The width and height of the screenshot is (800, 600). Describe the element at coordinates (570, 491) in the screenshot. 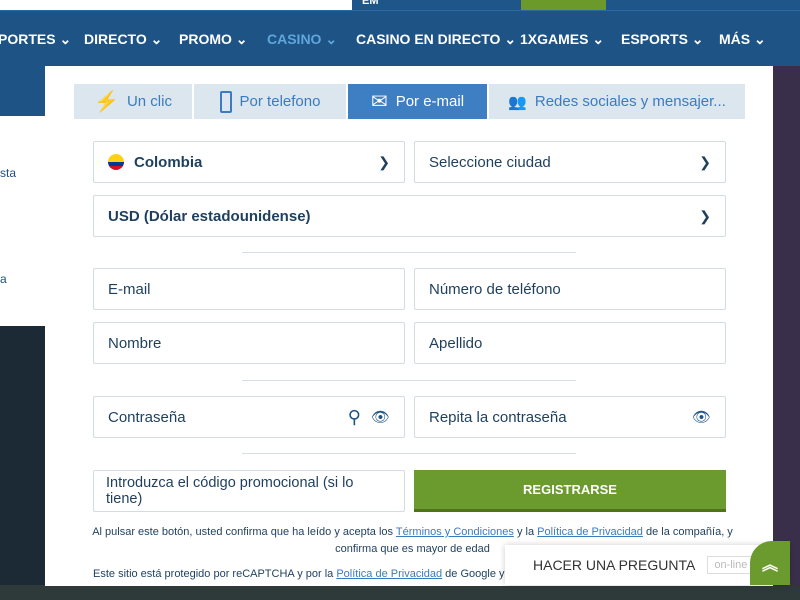

I see `register-button: REGISTRARSE` at that location.